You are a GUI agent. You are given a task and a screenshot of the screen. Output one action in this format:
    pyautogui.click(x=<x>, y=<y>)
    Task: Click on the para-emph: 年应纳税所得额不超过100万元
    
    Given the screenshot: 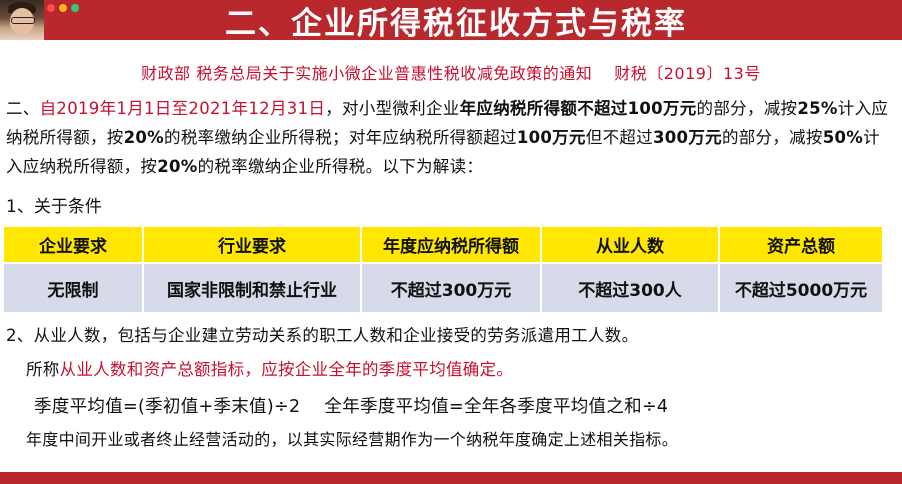 What is the action you would take?
    pyautogui.click(x=578, y=108)
    